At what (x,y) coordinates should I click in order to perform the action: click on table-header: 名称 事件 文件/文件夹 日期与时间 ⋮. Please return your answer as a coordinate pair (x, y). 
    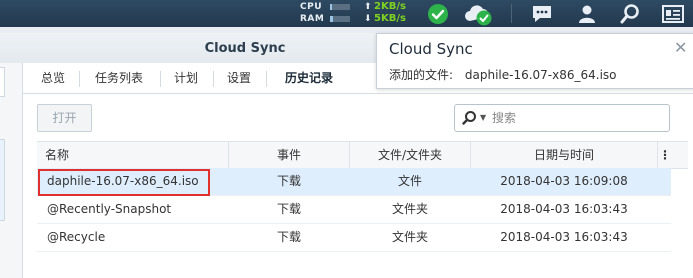
    Looking at the image, I should click on (362, 155).